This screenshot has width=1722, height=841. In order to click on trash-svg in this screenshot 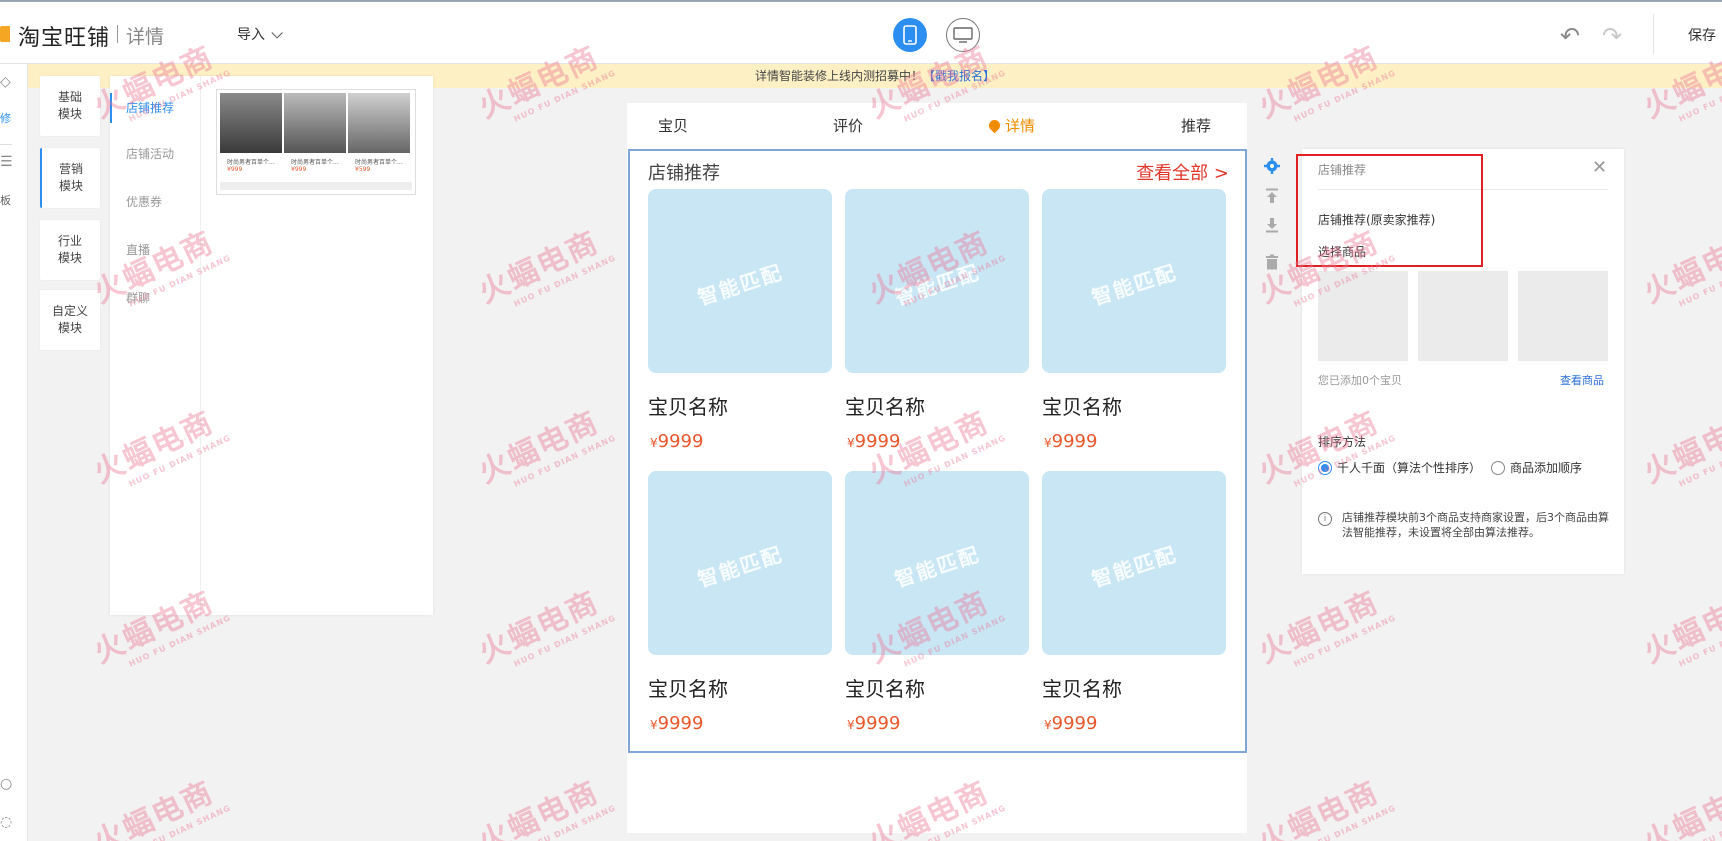, I will do `click(1272, 262)`.